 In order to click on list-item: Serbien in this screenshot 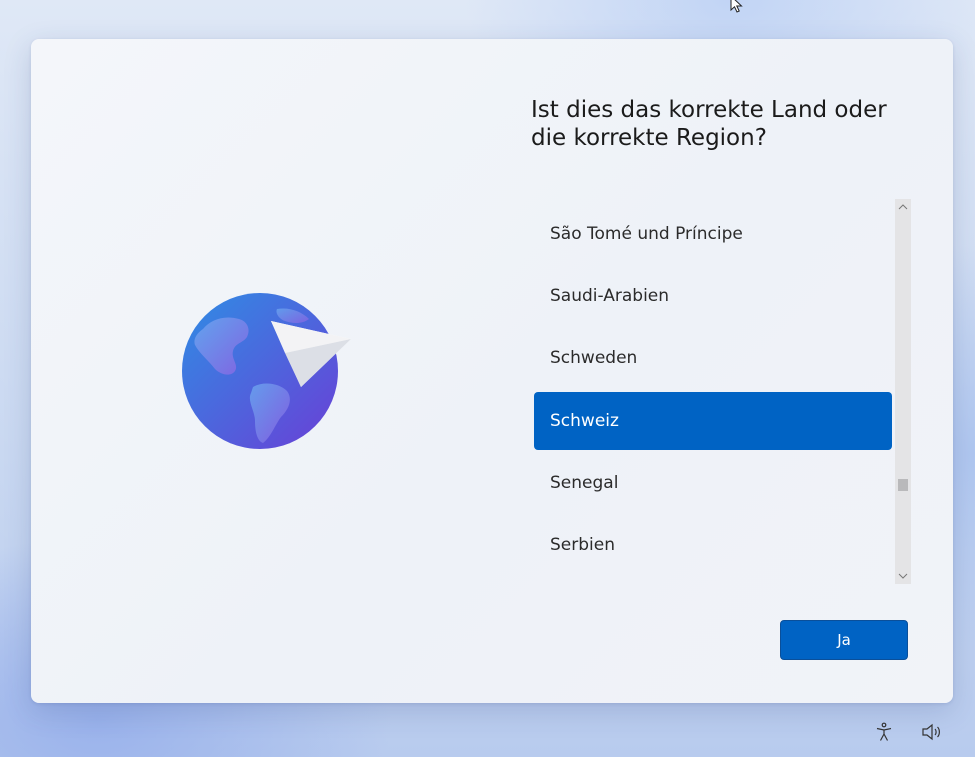, I will do `click(713, 545)`.